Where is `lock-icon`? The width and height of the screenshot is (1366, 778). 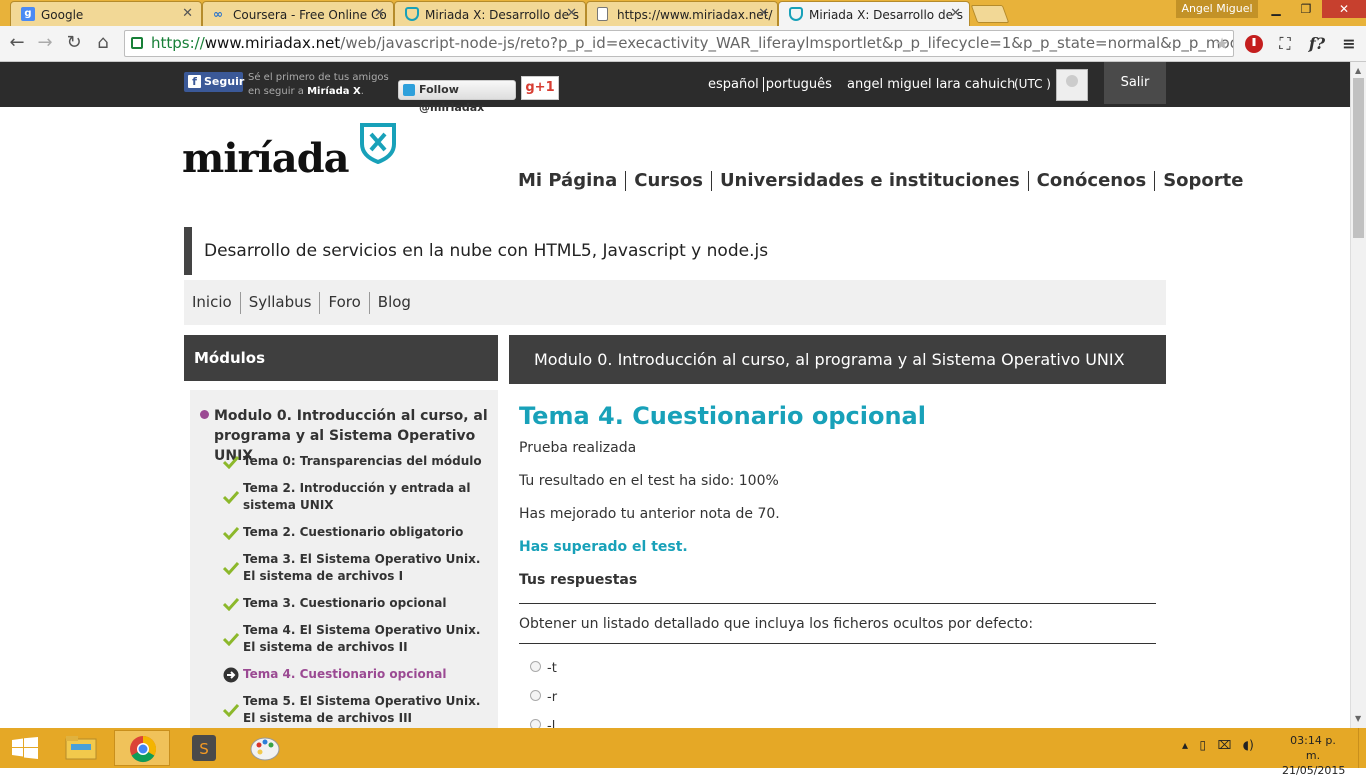
lock-icon is located at coordinates (137, 43).